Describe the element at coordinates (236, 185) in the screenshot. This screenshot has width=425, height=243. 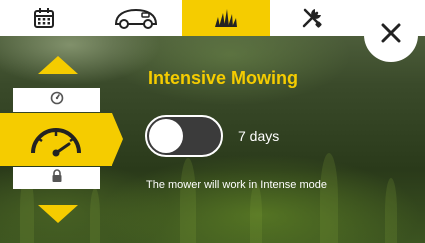
I see `mode-description: The mower will work in Intense mode` at that location.